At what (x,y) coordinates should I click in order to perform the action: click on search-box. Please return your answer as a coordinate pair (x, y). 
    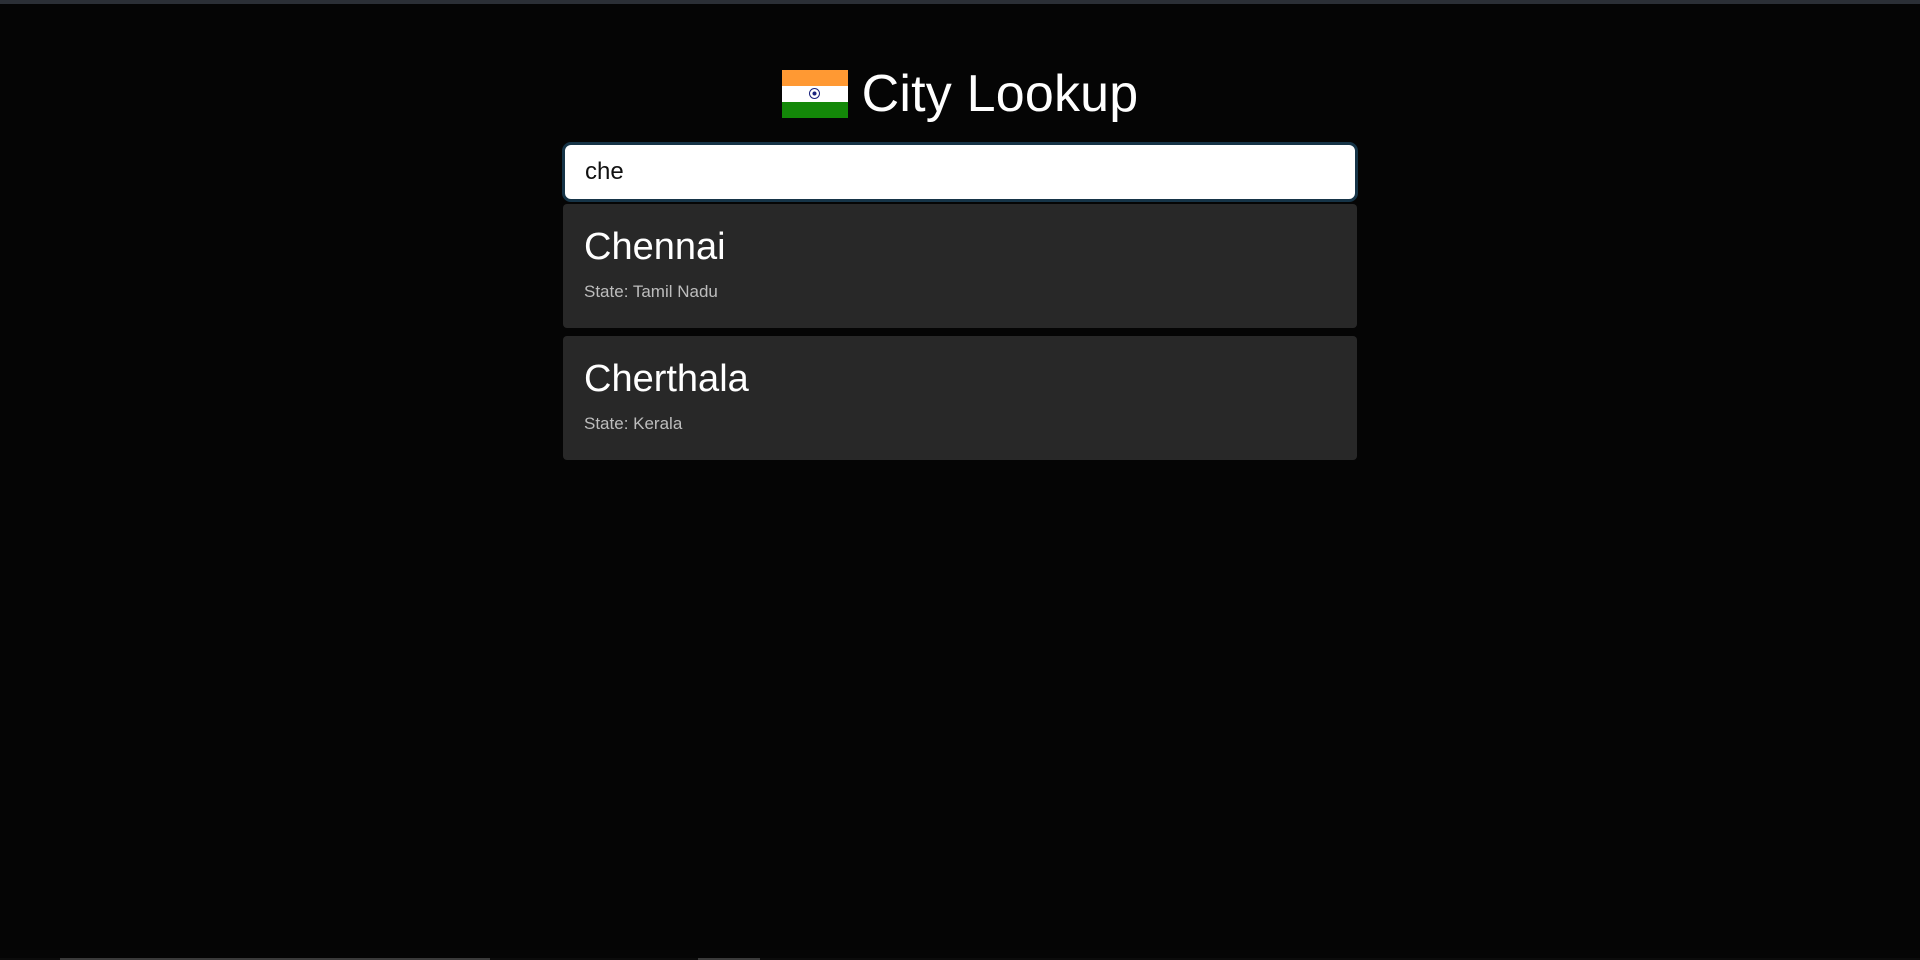
    Looking at the image, I should click on (960, 172).